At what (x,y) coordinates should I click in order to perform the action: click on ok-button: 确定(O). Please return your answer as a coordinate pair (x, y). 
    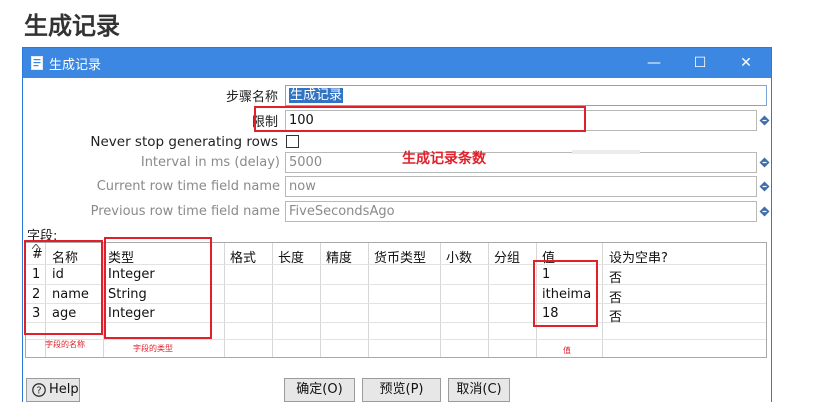
    Looking at the image, I should click on (319, 390).